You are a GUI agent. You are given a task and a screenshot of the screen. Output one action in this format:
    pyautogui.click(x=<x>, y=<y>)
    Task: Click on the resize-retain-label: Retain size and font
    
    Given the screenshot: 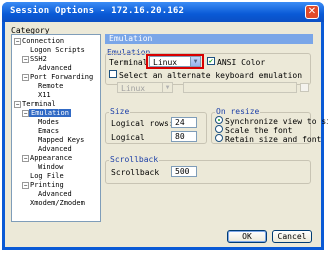 What is the action you would take?
    pyautogui.click(x=273, y=139)
    